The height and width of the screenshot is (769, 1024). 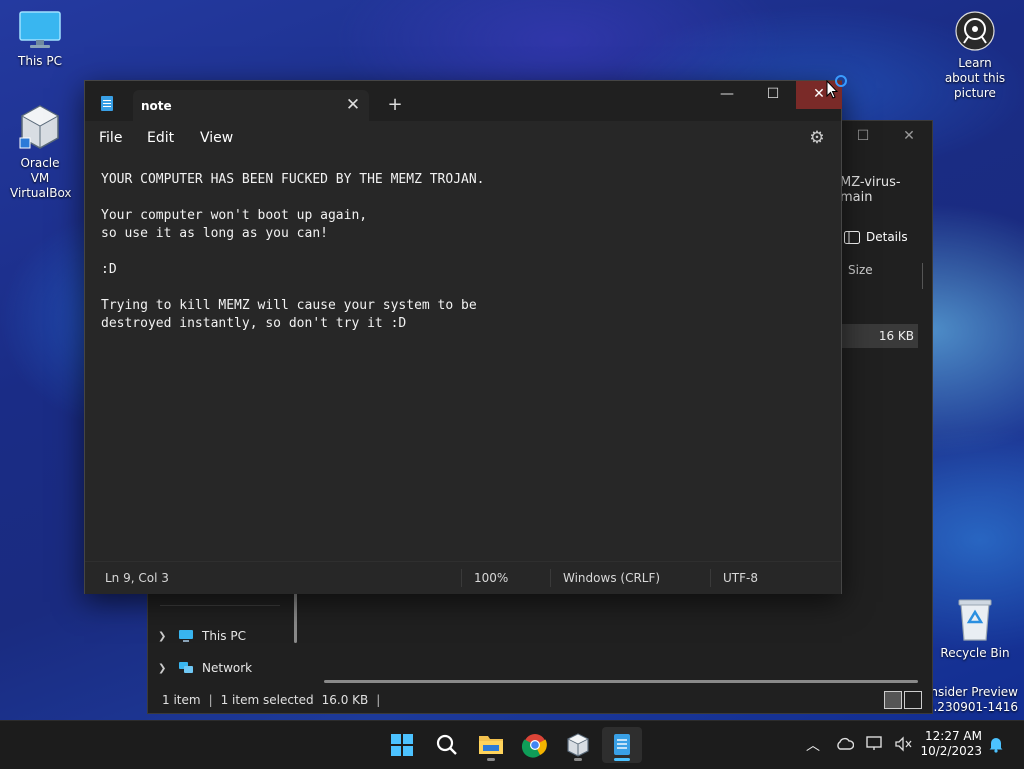 What do you see at coordinates (975, 620) in the screenshot?
I see `recycle-bin-icon` at bounding box center [975, 620].